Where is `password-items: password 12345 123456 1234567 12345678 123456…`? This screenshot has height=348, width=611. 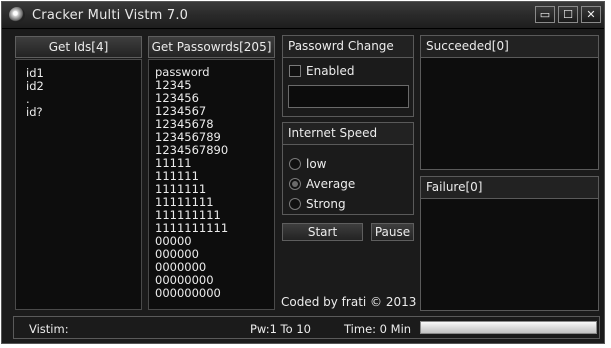 password-items: password 12345 123456 1234567 12345678 123456… is located at coordinates (191, 183).